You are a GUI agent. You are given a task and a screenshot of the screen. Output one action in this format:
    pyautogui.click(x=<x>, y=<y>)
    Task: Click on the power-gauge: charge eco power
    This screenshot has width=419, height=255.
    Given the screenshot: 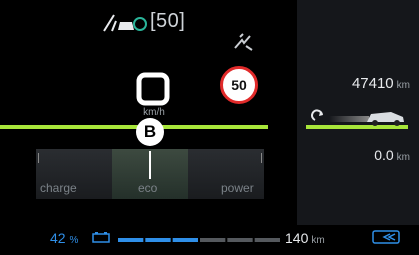 What is the action you would take?
    pyautogui.click(x=150, y=174)
    